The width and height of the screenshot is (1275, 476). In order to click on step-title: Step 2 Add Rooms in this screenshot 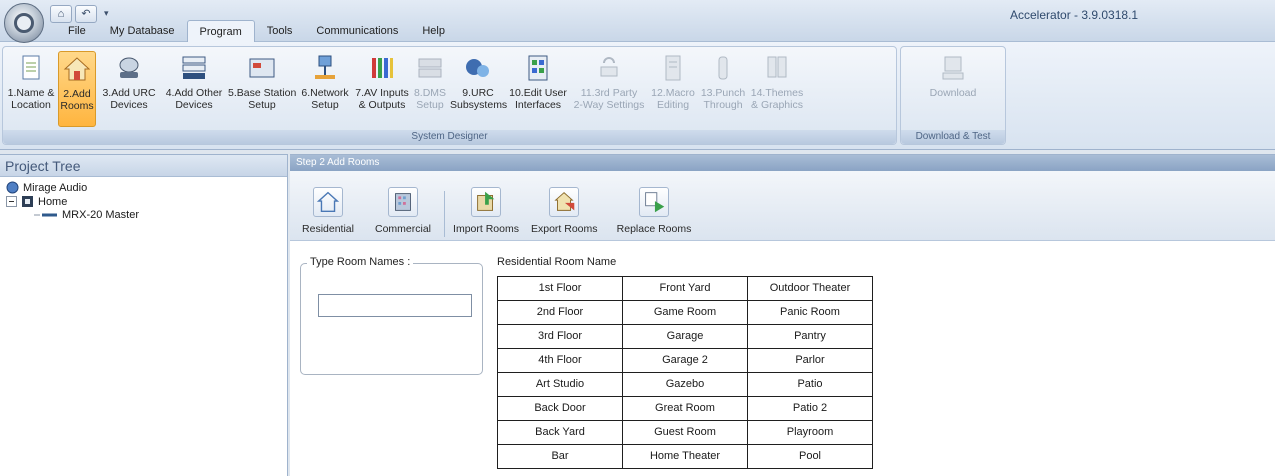, I will do `click(782, 163)`.